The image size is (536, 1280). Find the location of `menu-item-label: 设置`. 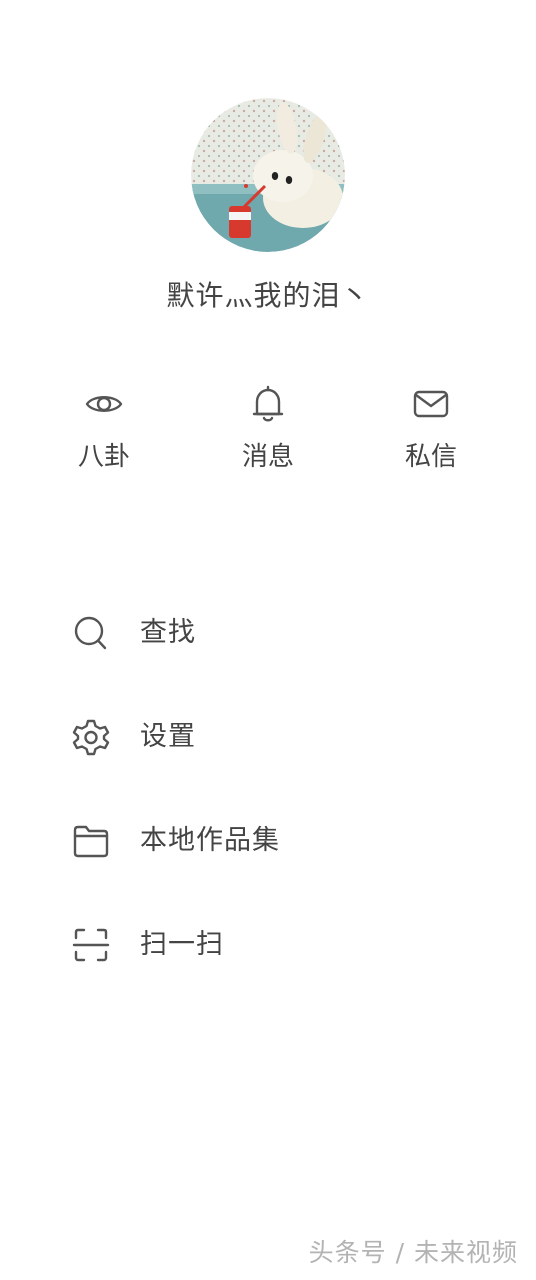

menu-item-label: 设置 is located at coordinates (168, 736).